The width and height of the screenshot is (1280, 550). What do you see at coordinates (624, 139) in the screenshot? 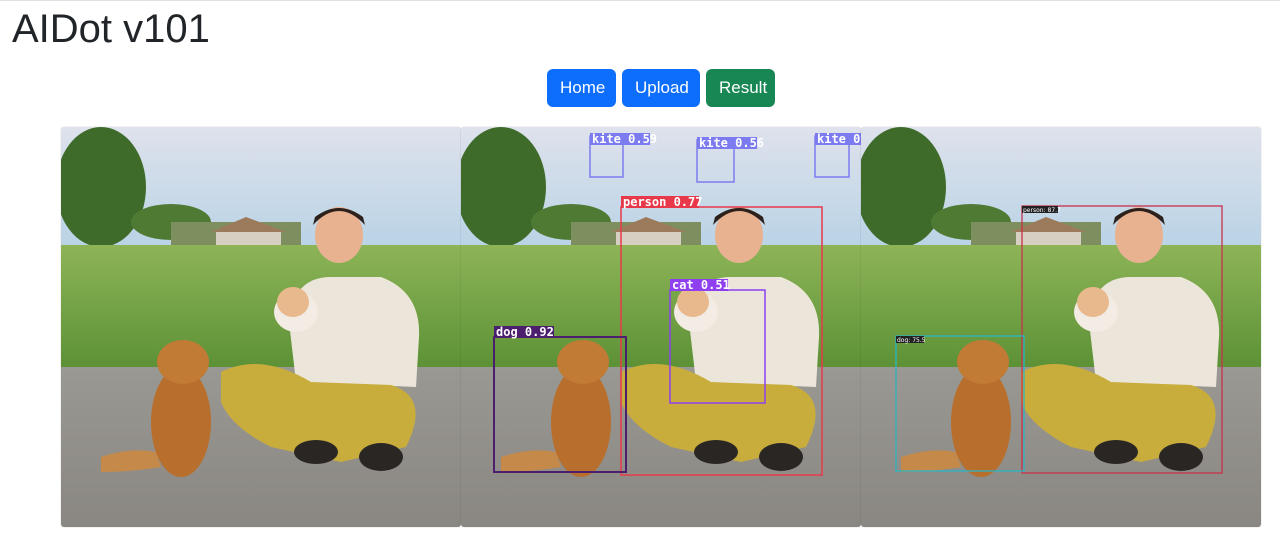
I see `detection-label: kite 0.59` at bounding box center [624, 139].